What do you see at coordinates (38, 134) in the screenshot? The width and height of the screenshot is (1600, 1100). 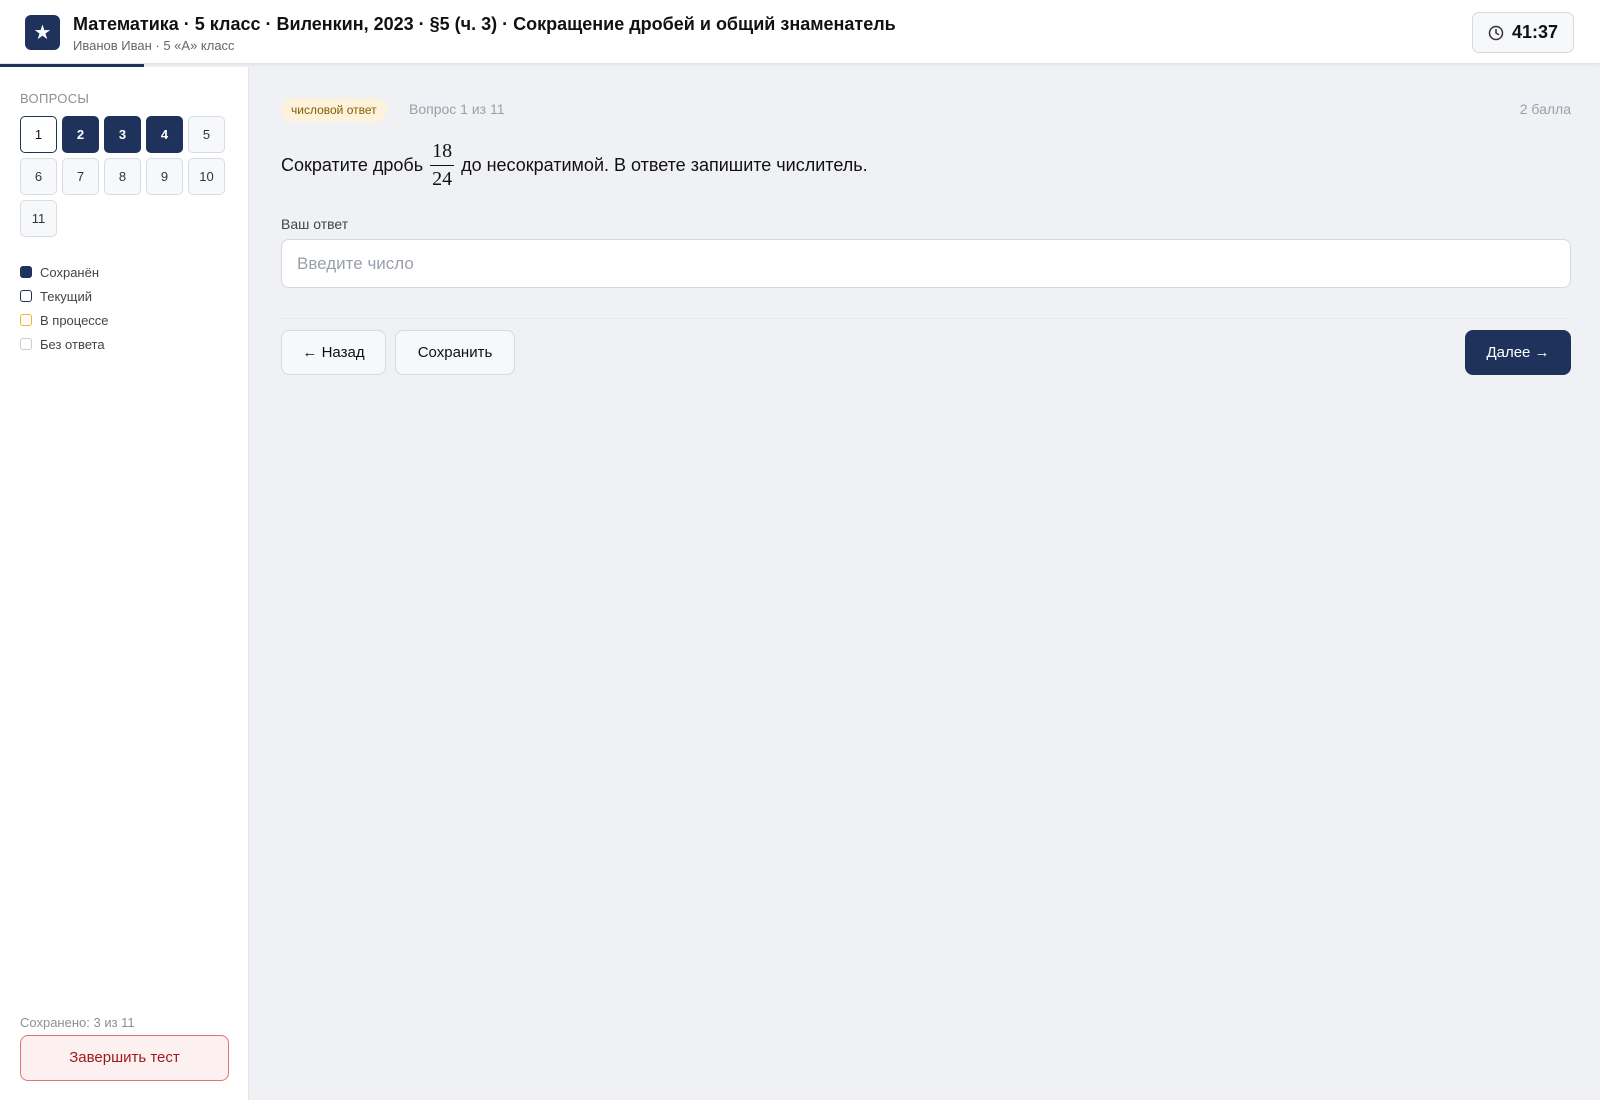 I see `question-nav-1: 1` at bounding box center [38, 134].